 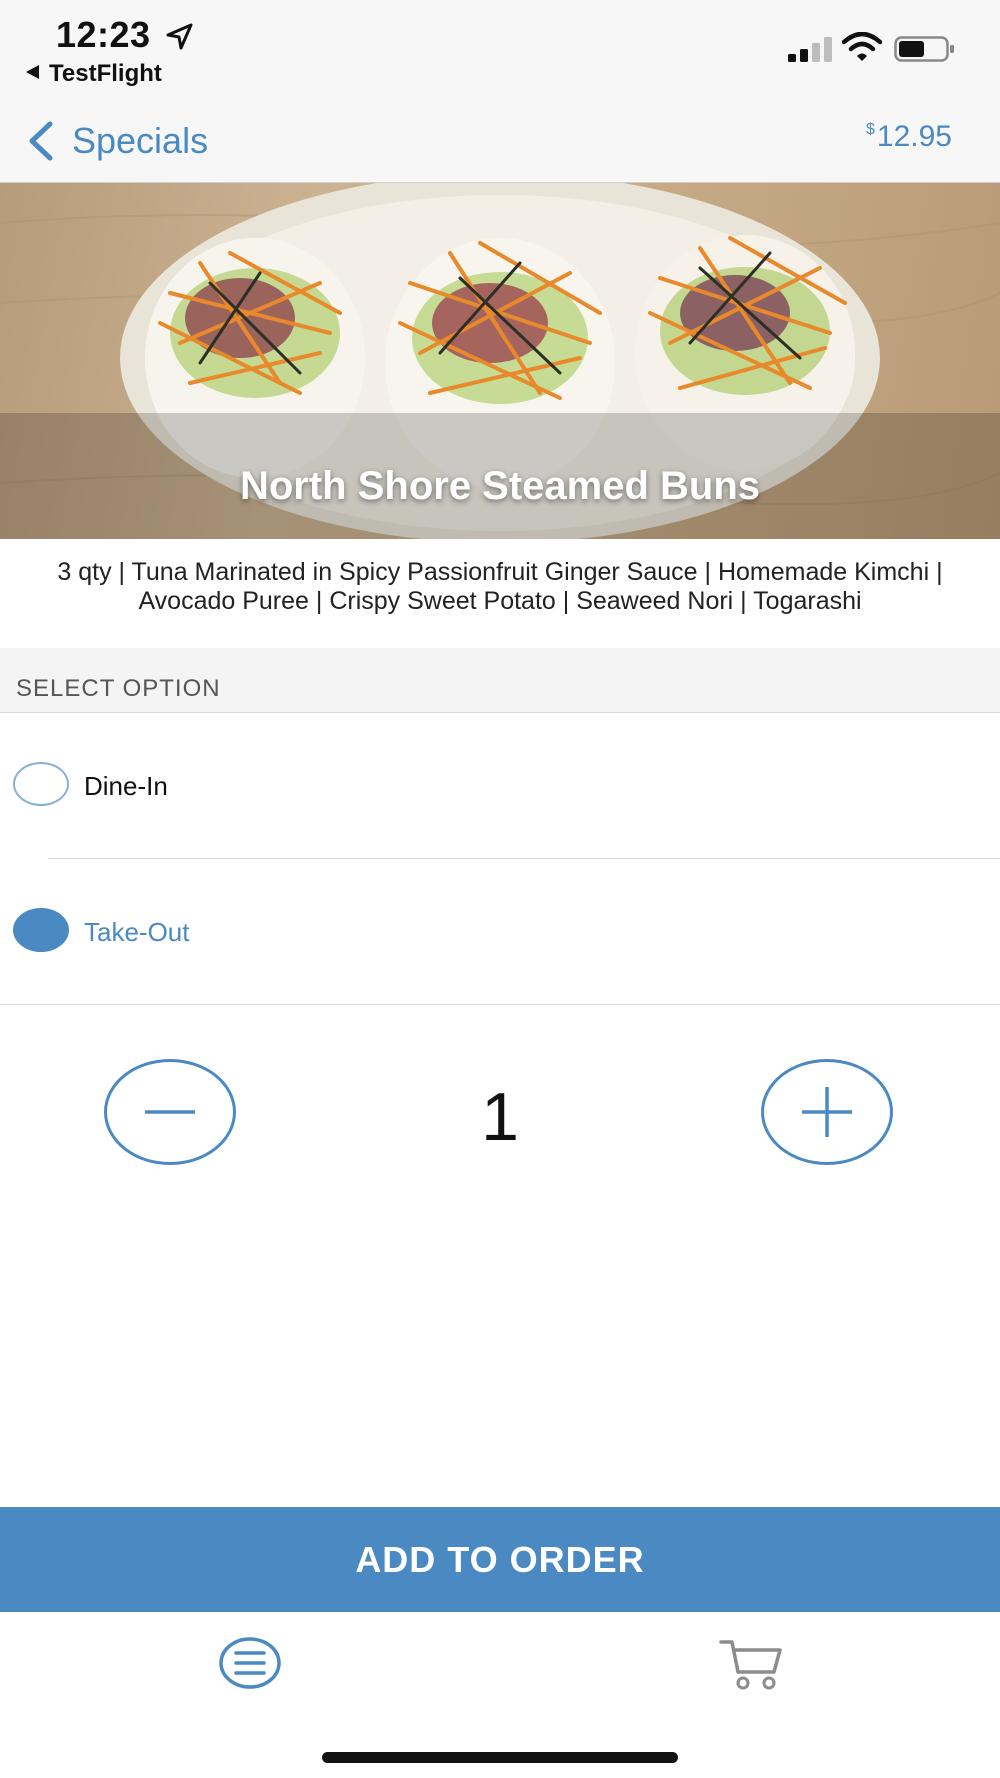 What do you see at coordinates (500, 1117) in the screenshot?
I see `quantity-value: 1` at bounding box center [500, 1117].